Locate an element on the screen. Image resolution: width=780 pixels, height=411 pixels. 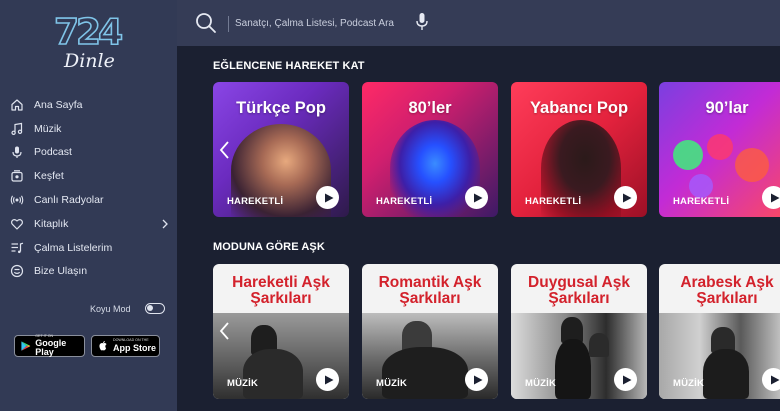
contact-icon is located at coordinates (17, 271).